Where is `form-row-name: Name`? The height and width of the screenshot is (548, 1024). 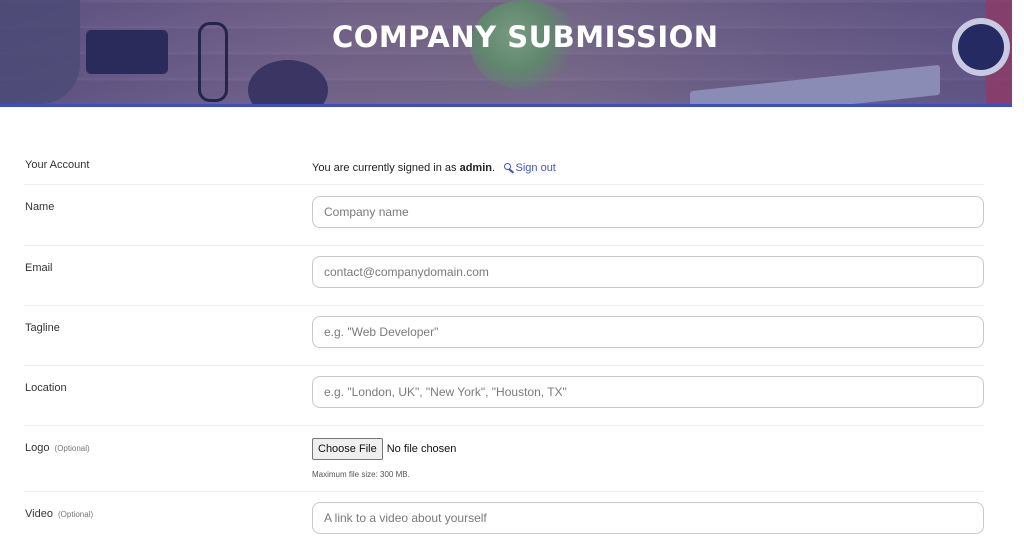
form-row-name: Name is located at coordinates (504, 215).